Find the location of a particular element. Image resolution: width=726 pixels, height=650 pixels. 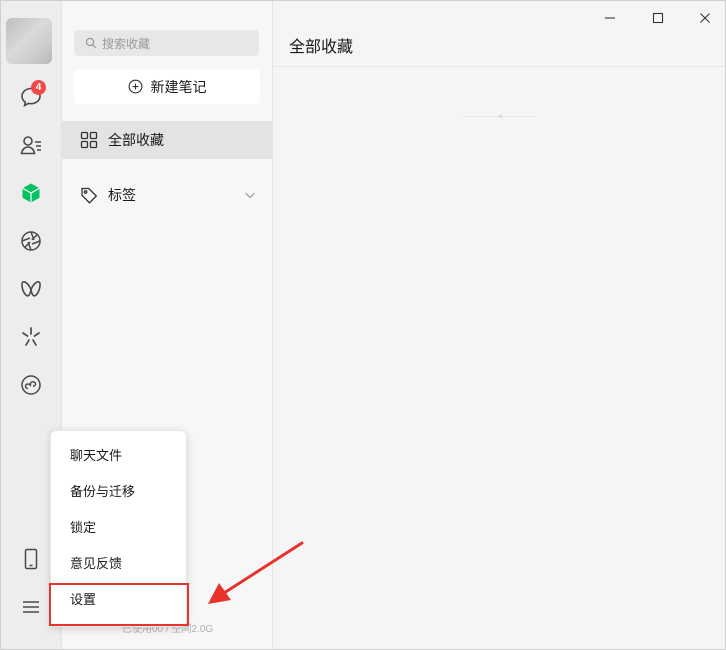

menu-item-settings: 设置 is located at coordinates (119, 600).